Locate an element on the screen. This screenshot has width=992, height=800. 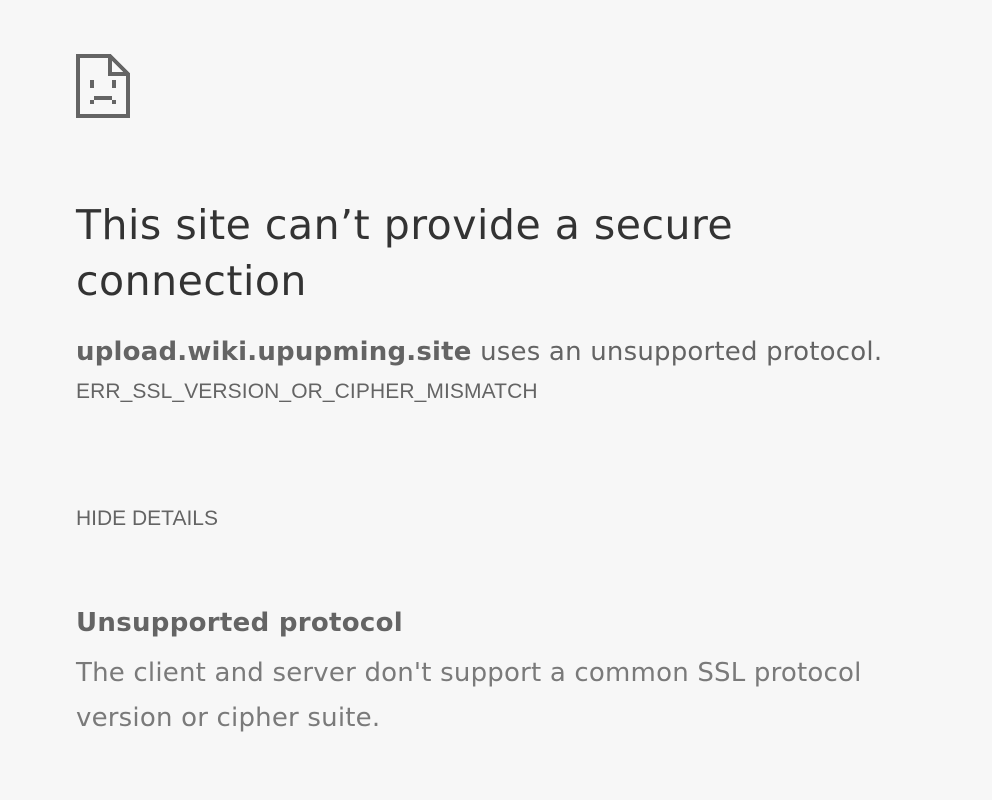
sad-page-icon is located at coordinates (103, 86).